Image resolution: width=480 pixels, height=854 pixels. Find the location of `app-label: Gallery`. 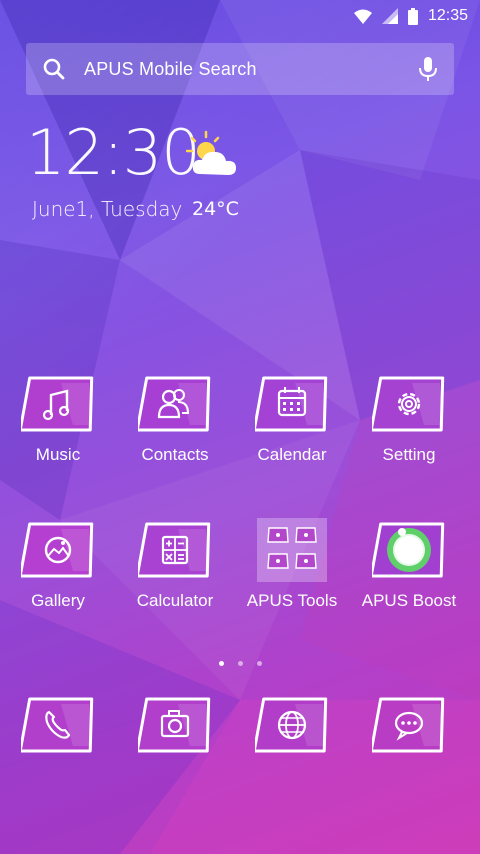

app-label: Gallery is located at coordinates (58, 600).